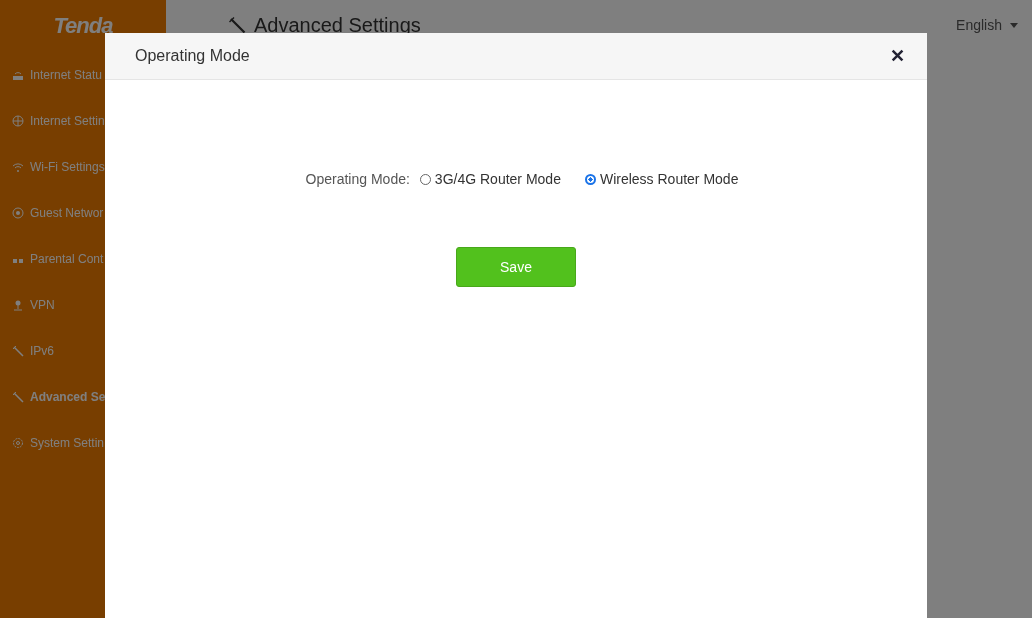  Describe the element at coordinates (83, 259) in the screenshot. I see `sidebar-item: Parental Cont` at that location.